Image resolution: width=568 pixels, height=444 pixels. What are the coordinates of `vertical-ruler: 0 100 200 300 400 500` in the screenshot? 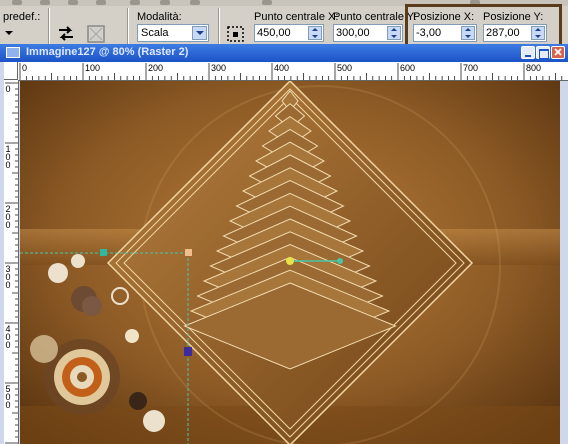 It's located at (11, 262).